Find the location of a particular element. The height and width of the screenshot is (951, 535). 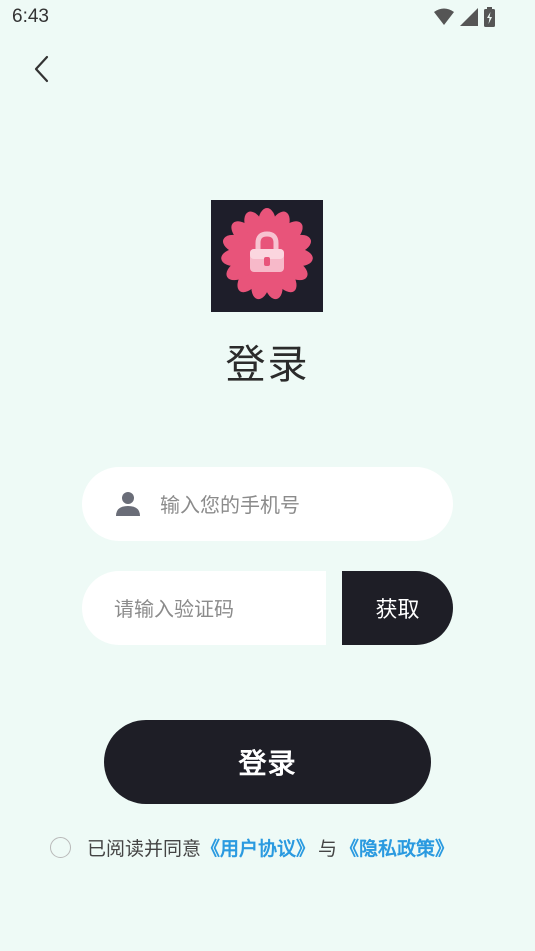

login-button: 登录 is located at coordinates (267, 762).